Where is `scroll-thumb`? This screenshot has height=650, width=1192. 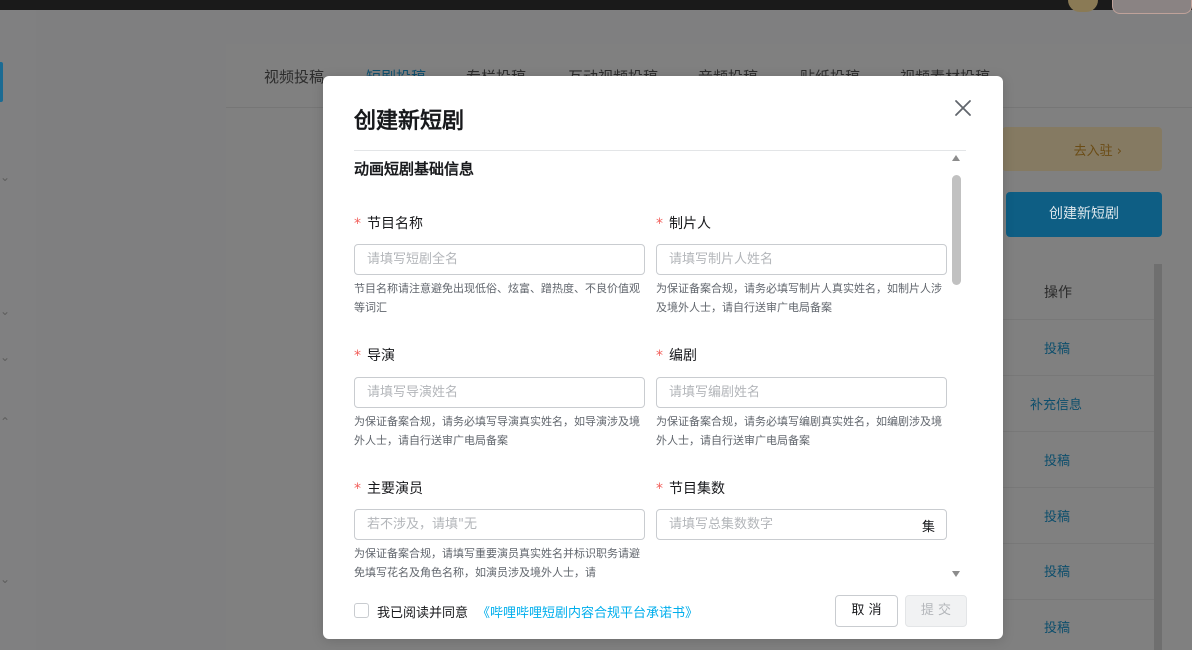 scroll-thumb is located at coordinates (956, 230).